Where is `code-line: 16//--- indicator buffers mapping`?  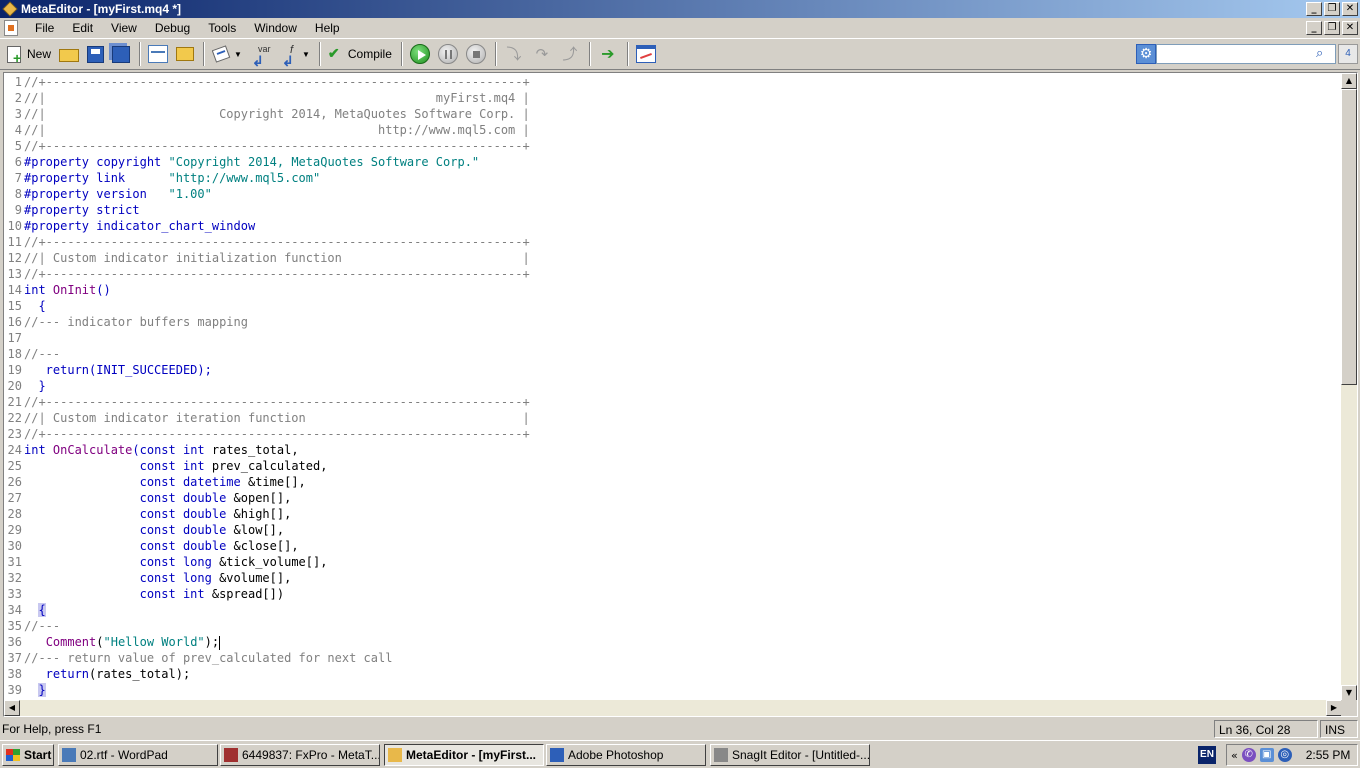
code-line: 16//--- indicator buffers mapping is located at coordinates (267, 322).